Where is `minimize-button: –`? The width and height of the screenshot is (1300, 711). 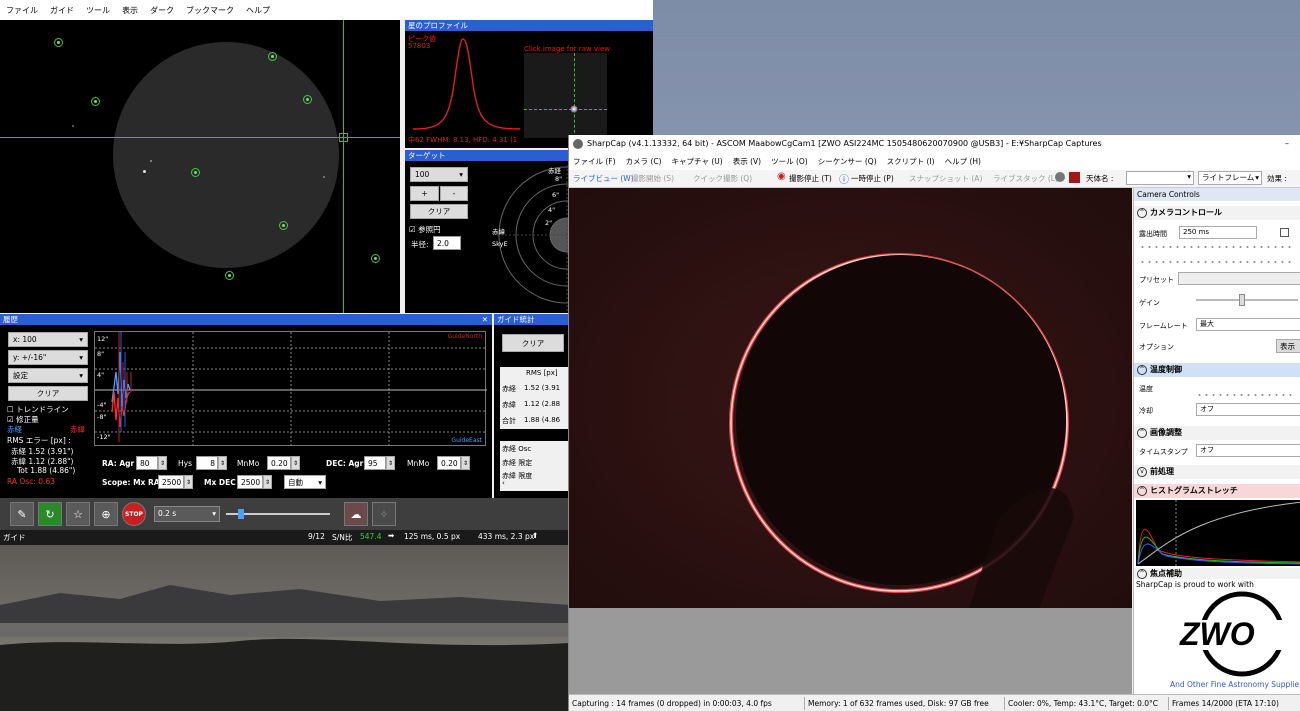 minimize-button: – is located at coordinates (1287, 144).